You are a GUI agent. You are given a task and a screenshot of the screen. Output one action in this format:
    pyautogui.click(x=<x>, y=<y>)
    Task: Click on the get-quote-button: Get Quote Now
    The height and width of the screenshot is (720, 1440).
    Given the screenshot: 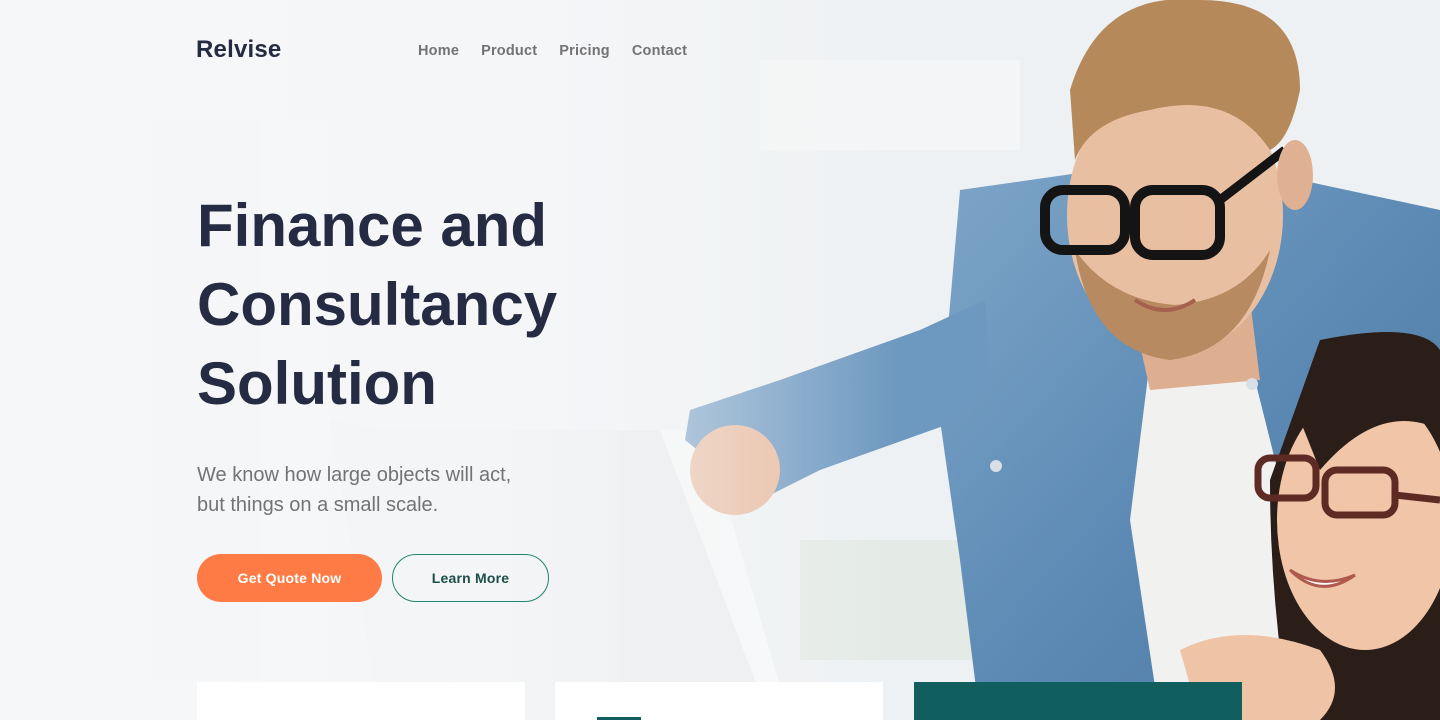 What is the action you would take?
    pyautogui.click(x=289, y=578)
    